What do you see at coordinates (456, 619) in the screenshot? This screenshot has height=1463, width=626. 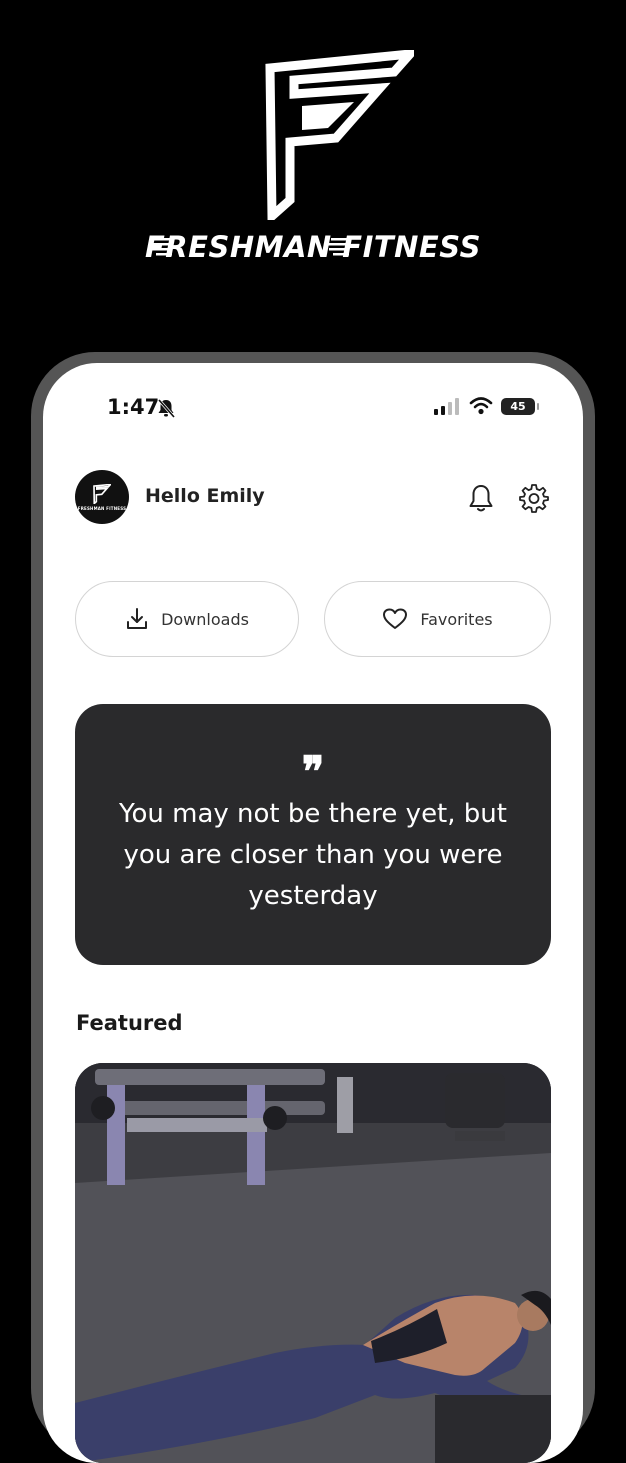 I see `favorites-label: Favorites` at bounding box center [456, 619].